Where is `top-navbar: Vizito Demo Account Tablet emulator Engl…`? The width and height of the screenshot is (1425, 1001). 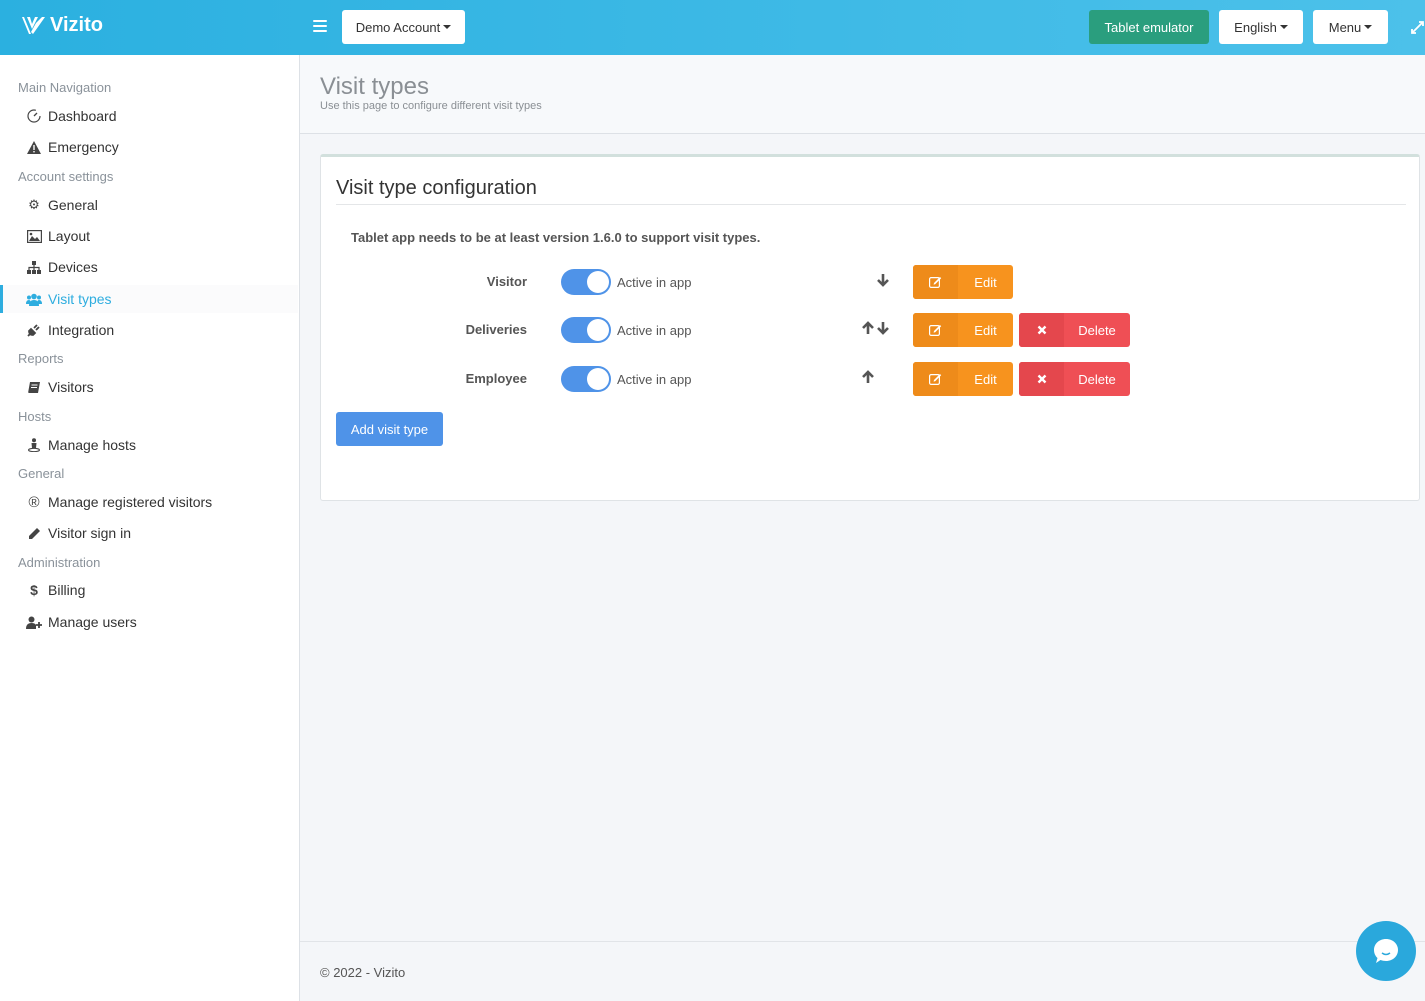 top-navbar: Vizito Demo Account Tablet emulator Engl… is located at coordinates (712, 27).